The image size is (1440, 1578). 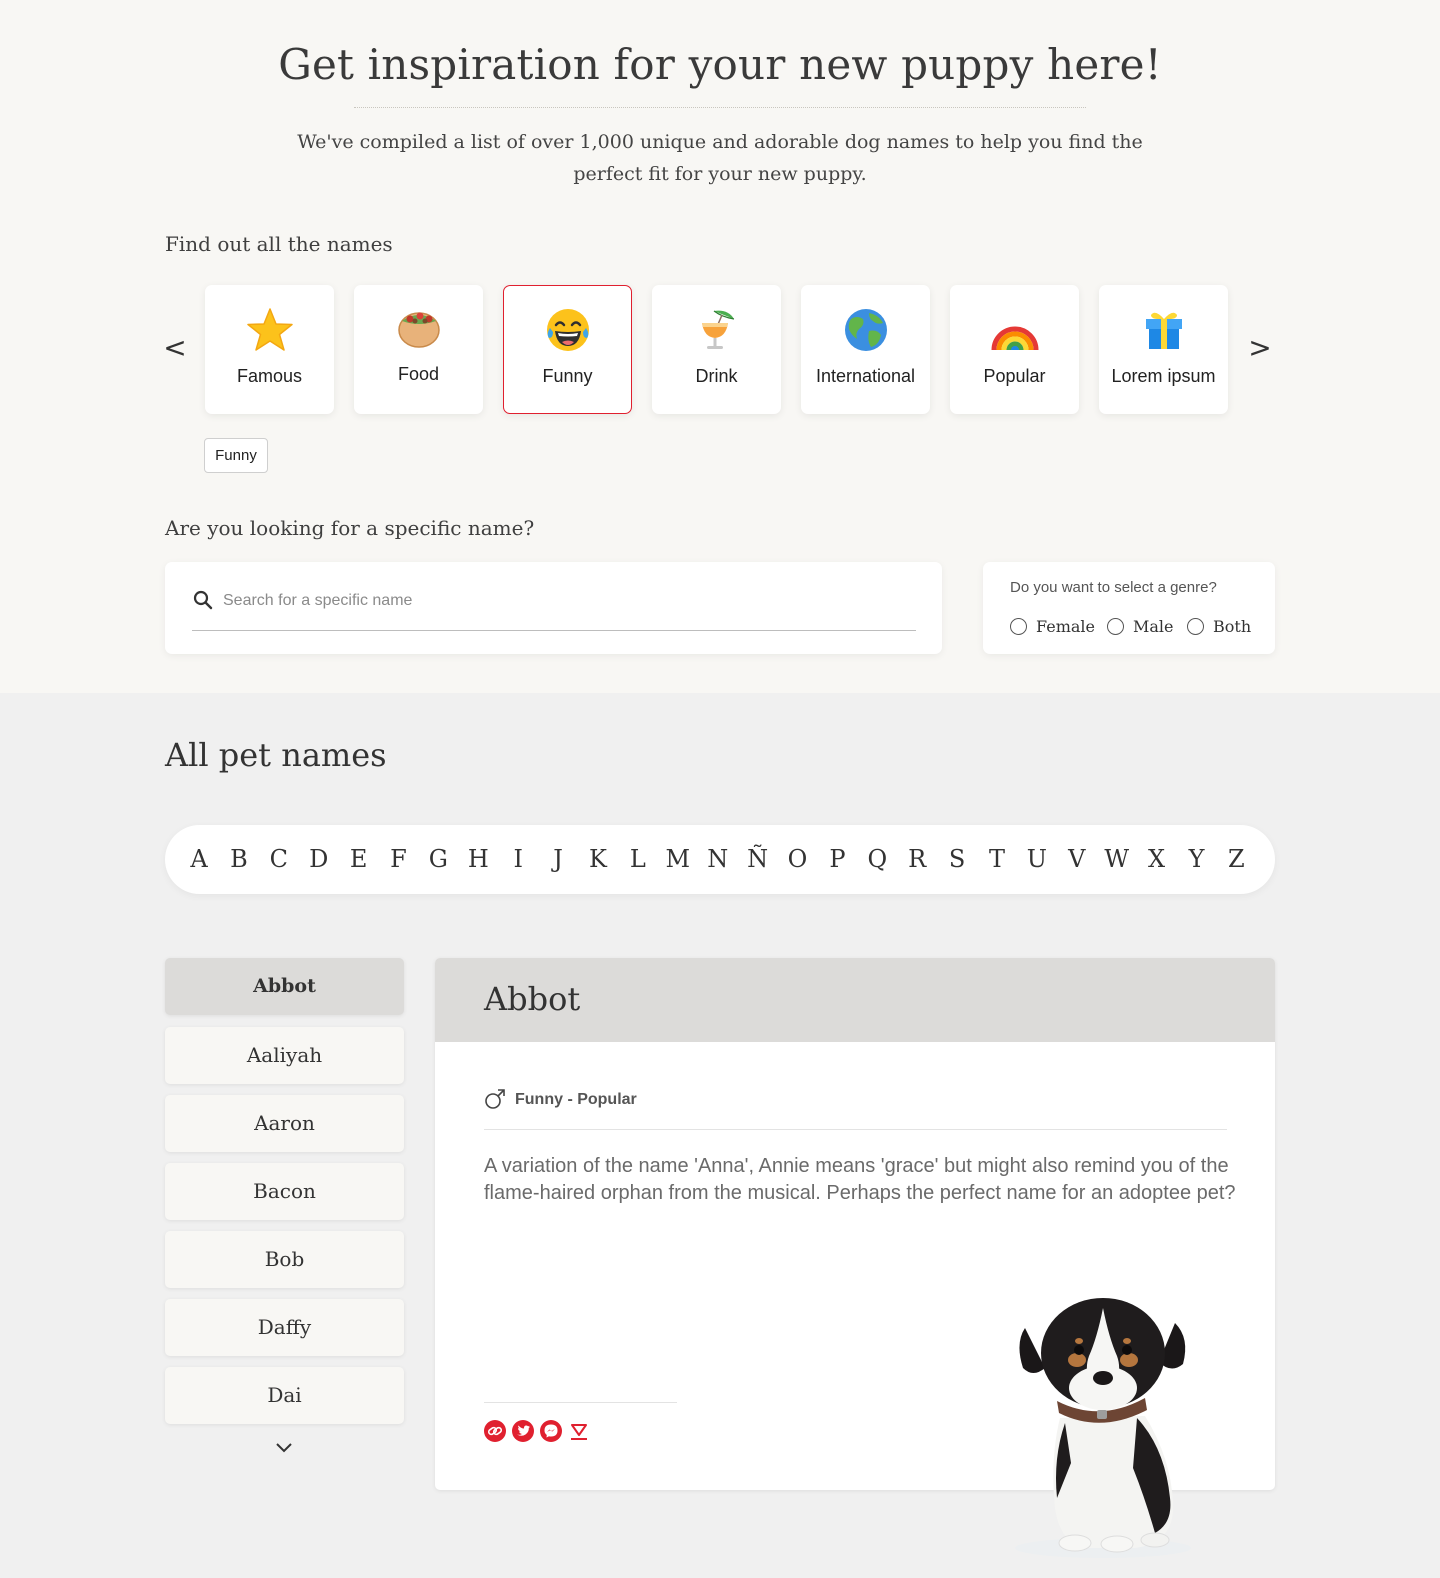 What do you see at coordinates (495, 1099) in the screenshot?
I see `male-icon` at bounding box center [495, 1099].